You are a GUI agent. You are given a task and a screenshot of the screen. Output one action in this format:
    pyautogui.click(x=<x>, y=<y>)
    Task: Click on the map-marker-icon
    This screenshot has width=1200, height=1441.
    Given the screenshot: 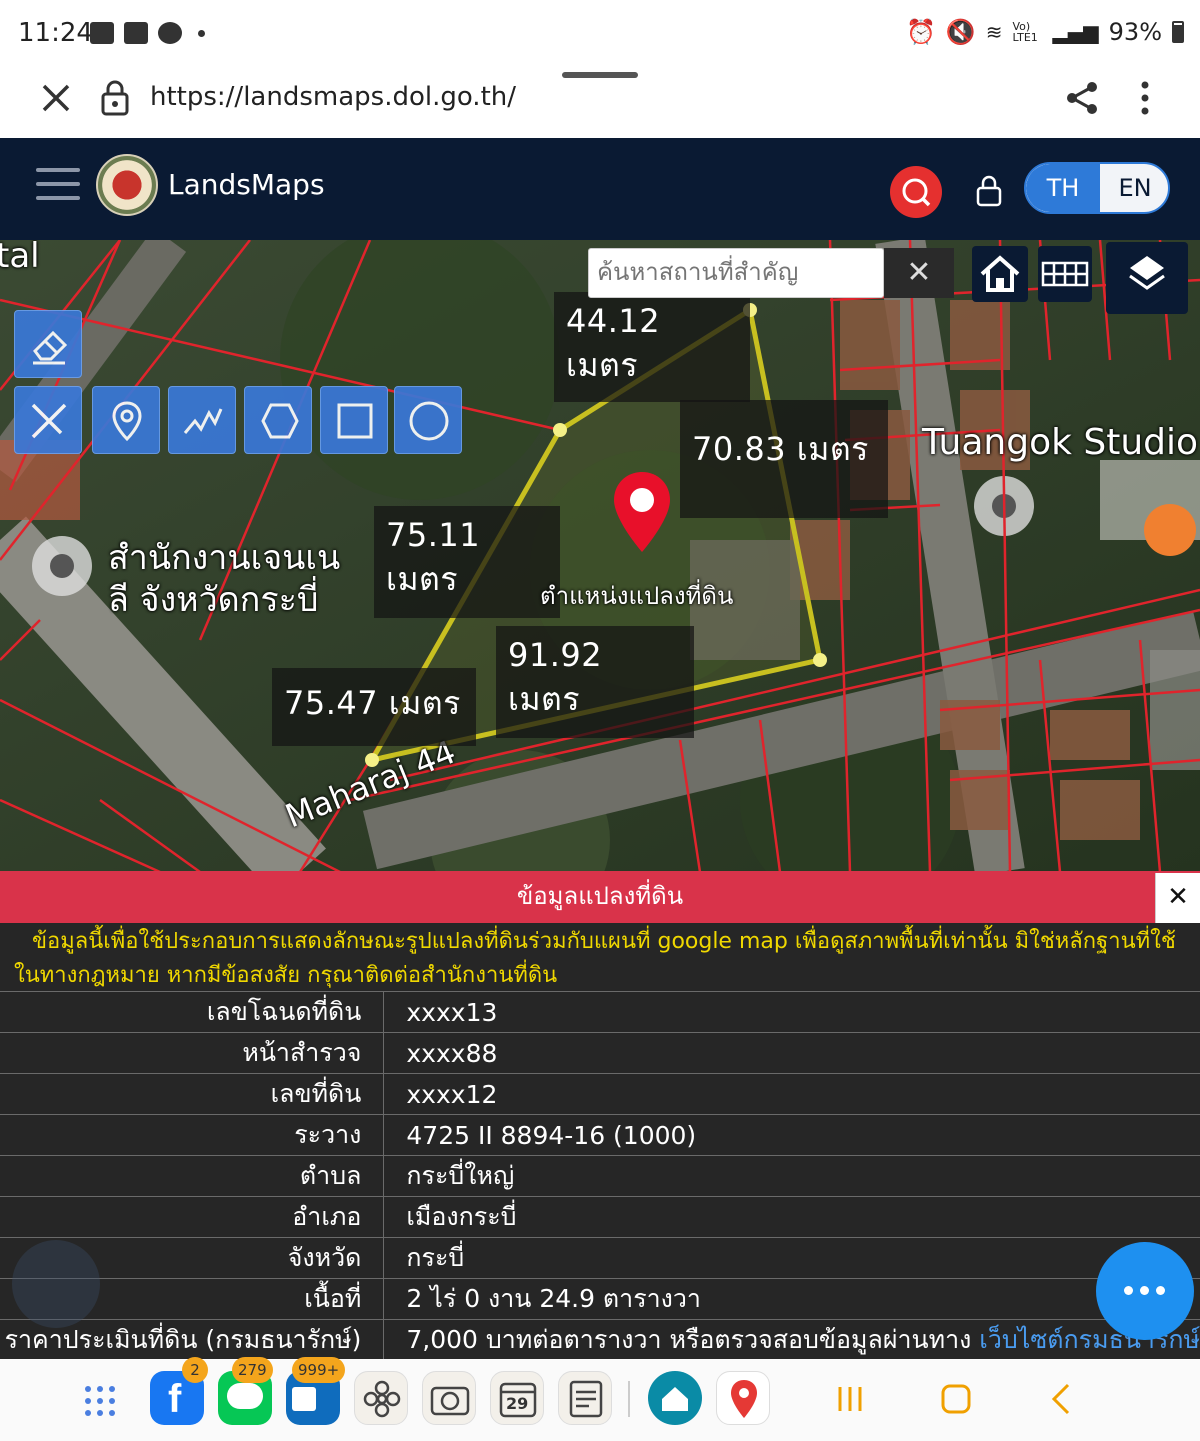 What is the action you would take?
    pyautogui.click(x=127, y=421)
    